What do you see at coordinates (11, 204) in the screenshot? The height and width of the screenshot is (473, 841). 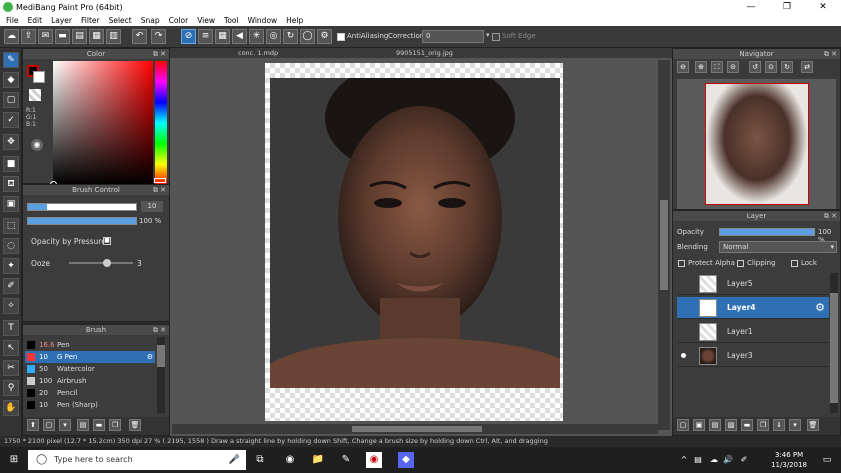 I see `gradient-tool-icon: ▣` at bounding box center [11, 204].